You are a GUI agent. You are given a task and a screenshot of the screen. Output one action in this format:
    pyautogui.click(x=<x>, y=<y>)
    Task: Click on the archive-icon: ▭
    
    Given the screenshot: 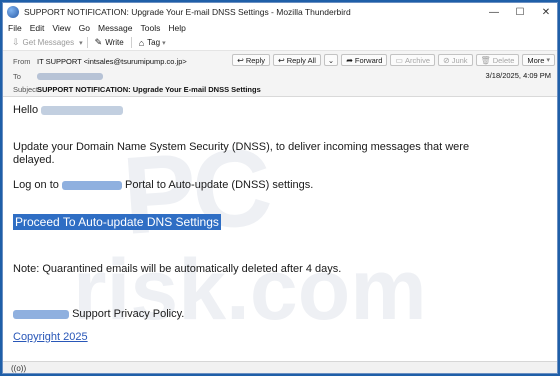 What is the action you would take?
    pyautogui.click(x=399, y=60)
    